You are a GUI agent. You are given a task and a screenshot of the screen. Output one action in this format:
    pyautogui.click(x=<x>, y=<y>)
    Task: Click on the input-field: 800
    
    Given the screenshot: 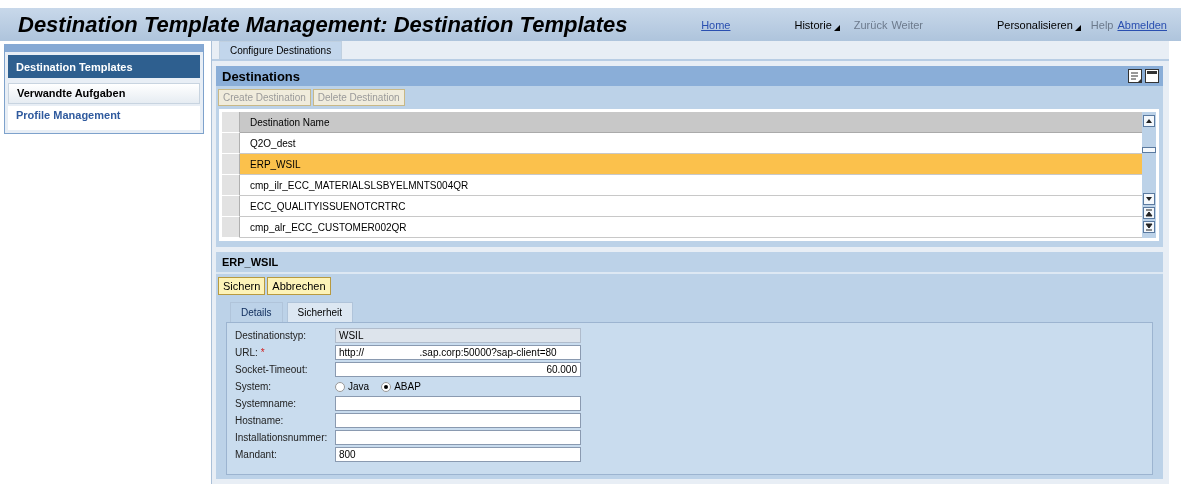 What is the action you would take?
    pyautogui.click(x=458, y=454)
    